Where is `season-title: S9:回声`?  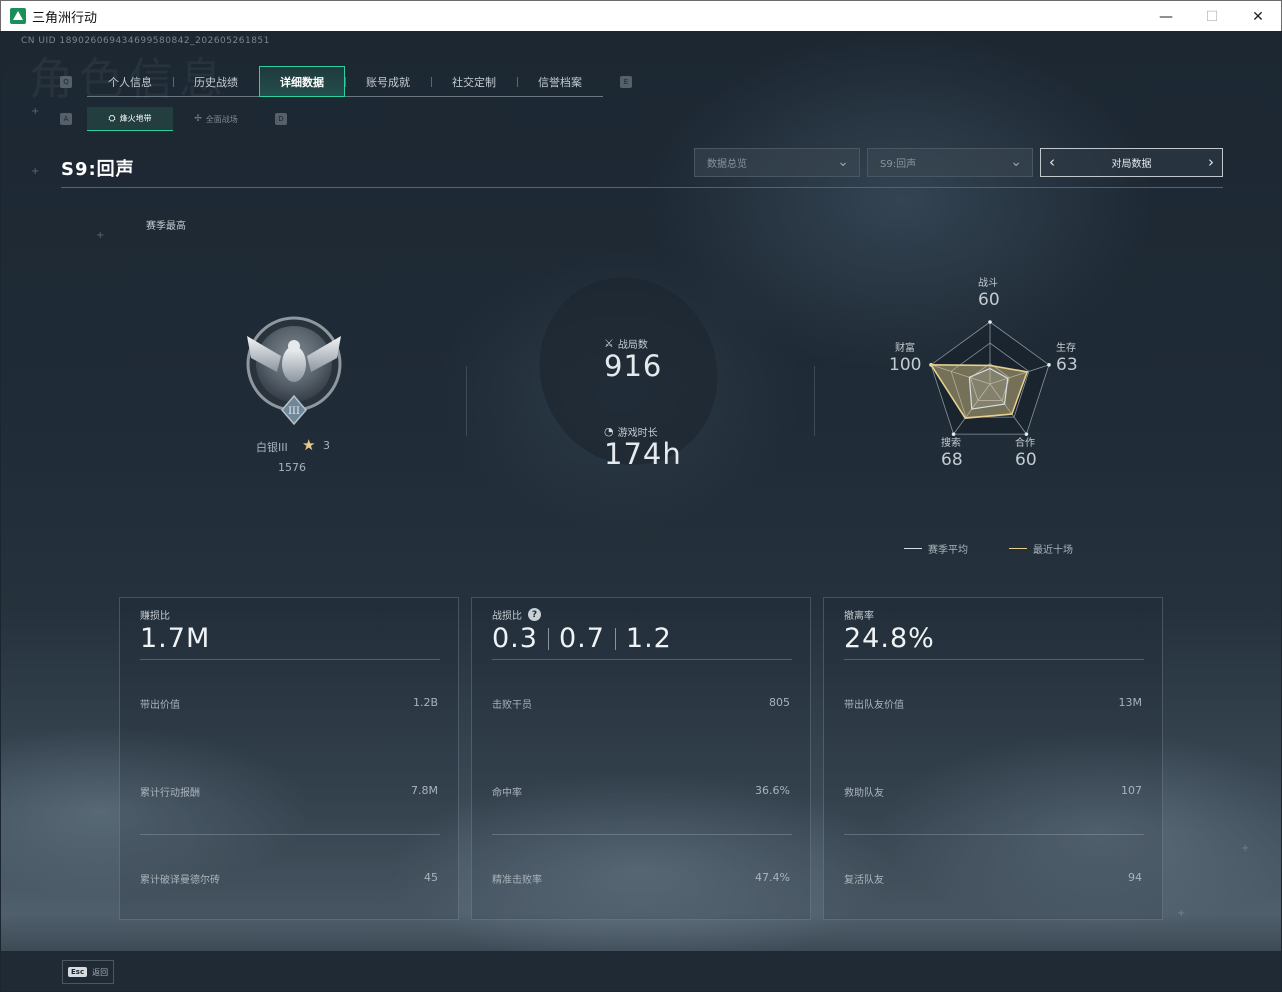 season-title: S9:回声 is located at coordinates (98, 169).